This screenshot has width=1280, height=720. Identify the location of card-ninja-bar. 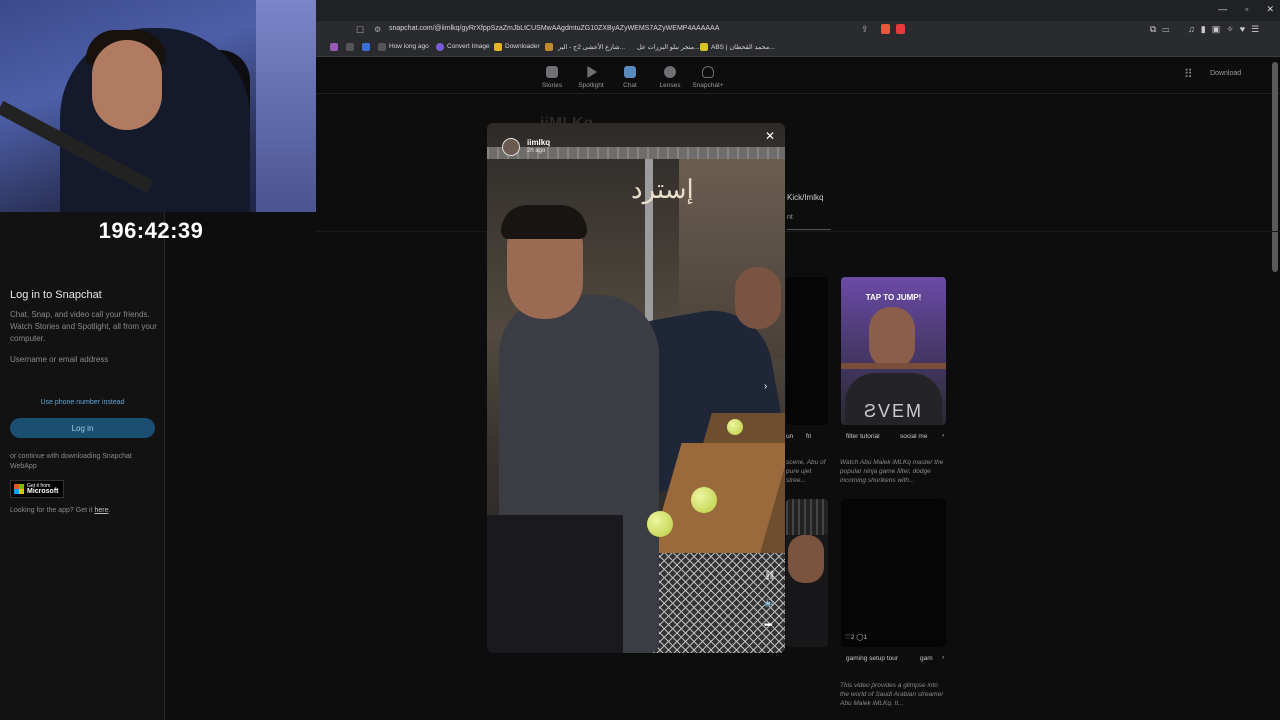
(893, 366).